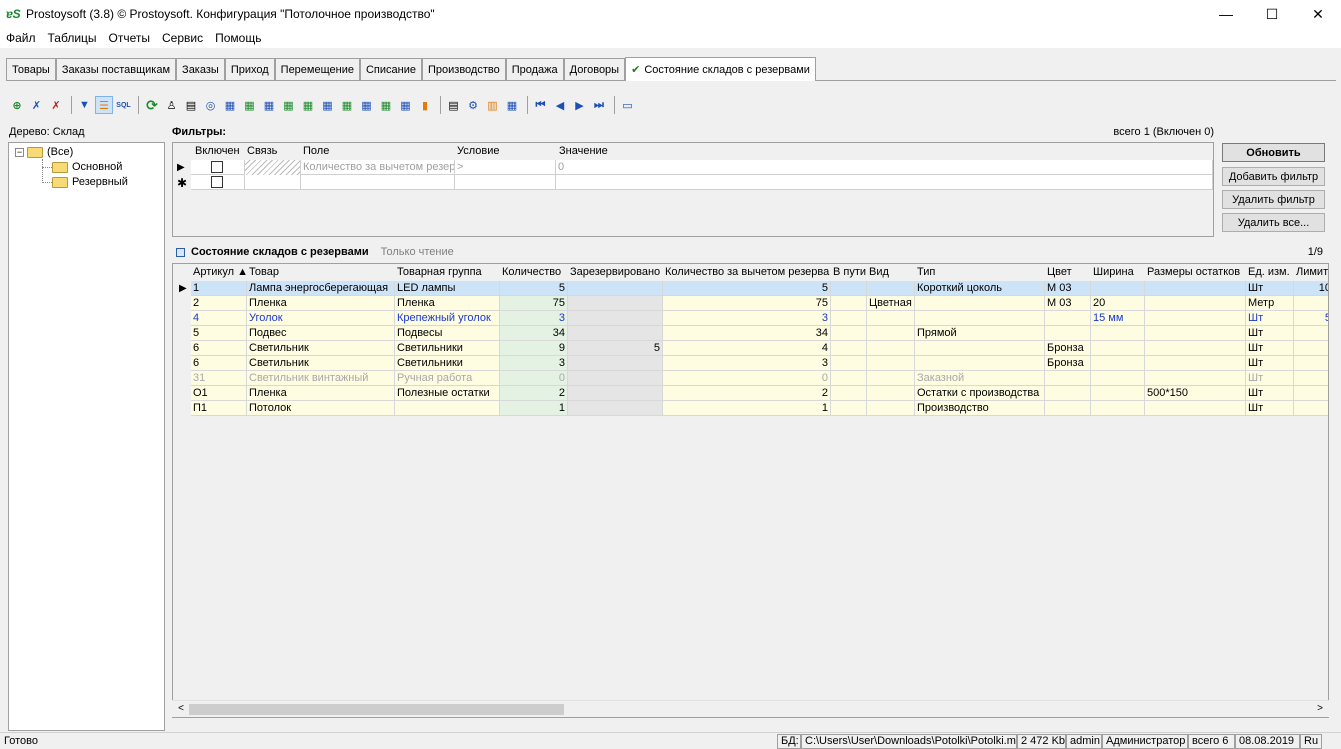  I want to click on scroll-right-icon: >, so click(1320, 709).